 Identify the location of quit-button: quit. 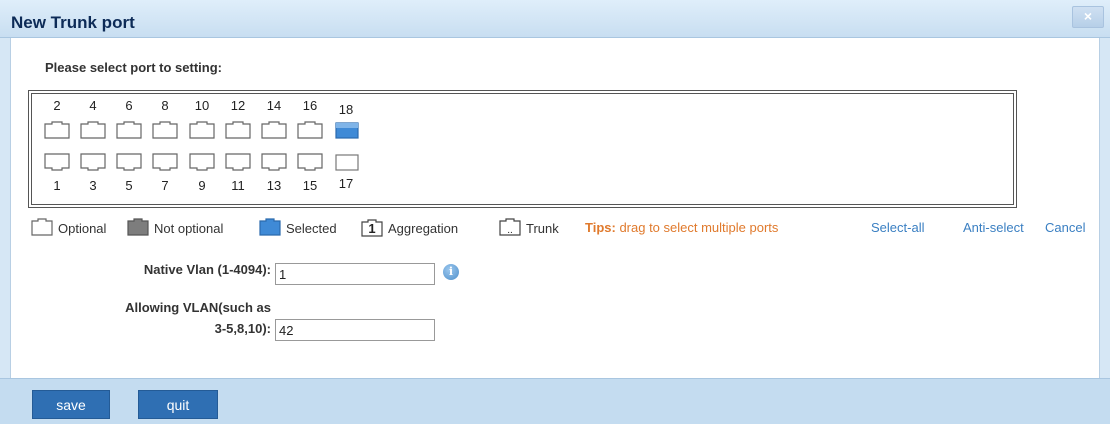
(178, 404).